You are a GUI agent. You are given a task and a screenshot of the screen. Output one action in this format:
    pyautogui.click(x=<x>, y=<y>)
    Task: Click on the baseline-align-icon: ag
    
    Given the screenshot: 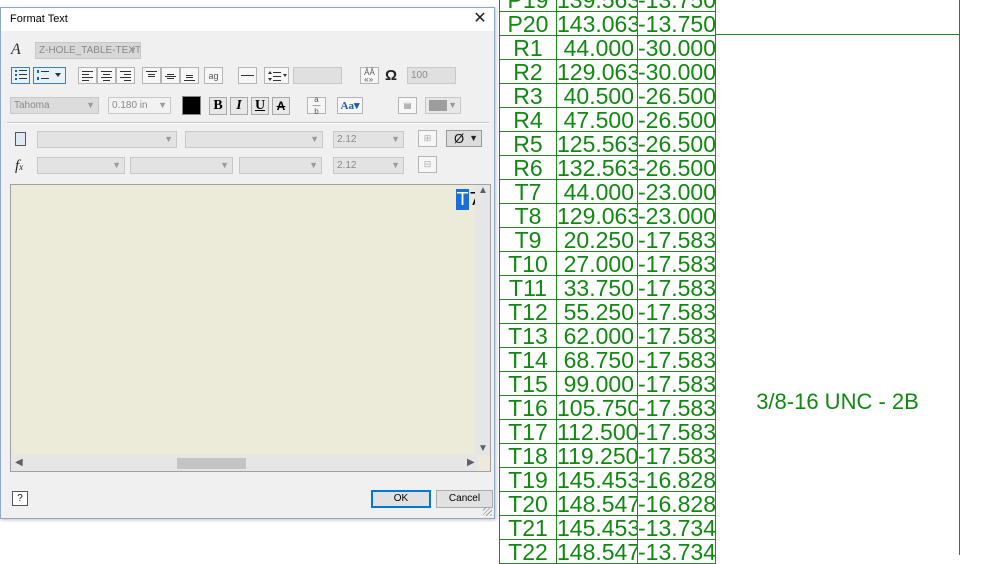 What is the action you would take?
    pyautogui.click(x=213, y=75)
    